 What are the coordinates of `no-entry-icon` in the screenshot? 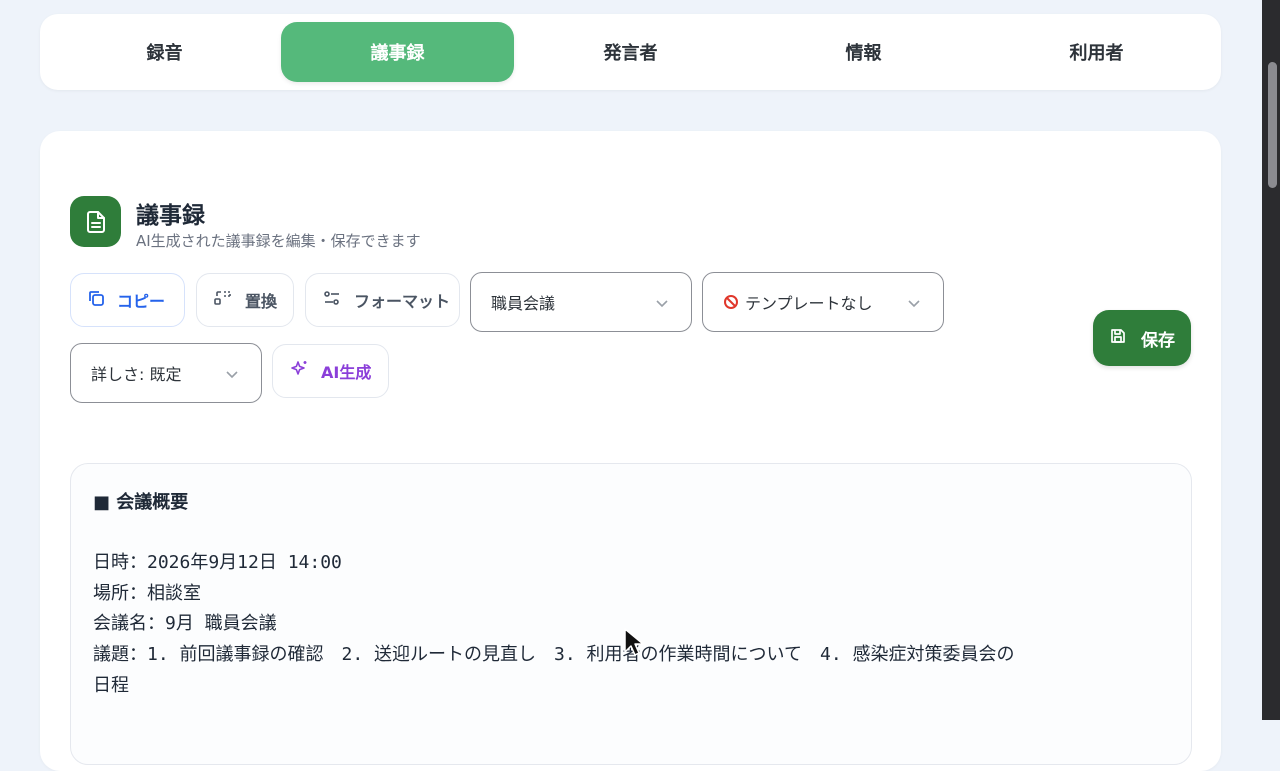 It's located at (731, 302).